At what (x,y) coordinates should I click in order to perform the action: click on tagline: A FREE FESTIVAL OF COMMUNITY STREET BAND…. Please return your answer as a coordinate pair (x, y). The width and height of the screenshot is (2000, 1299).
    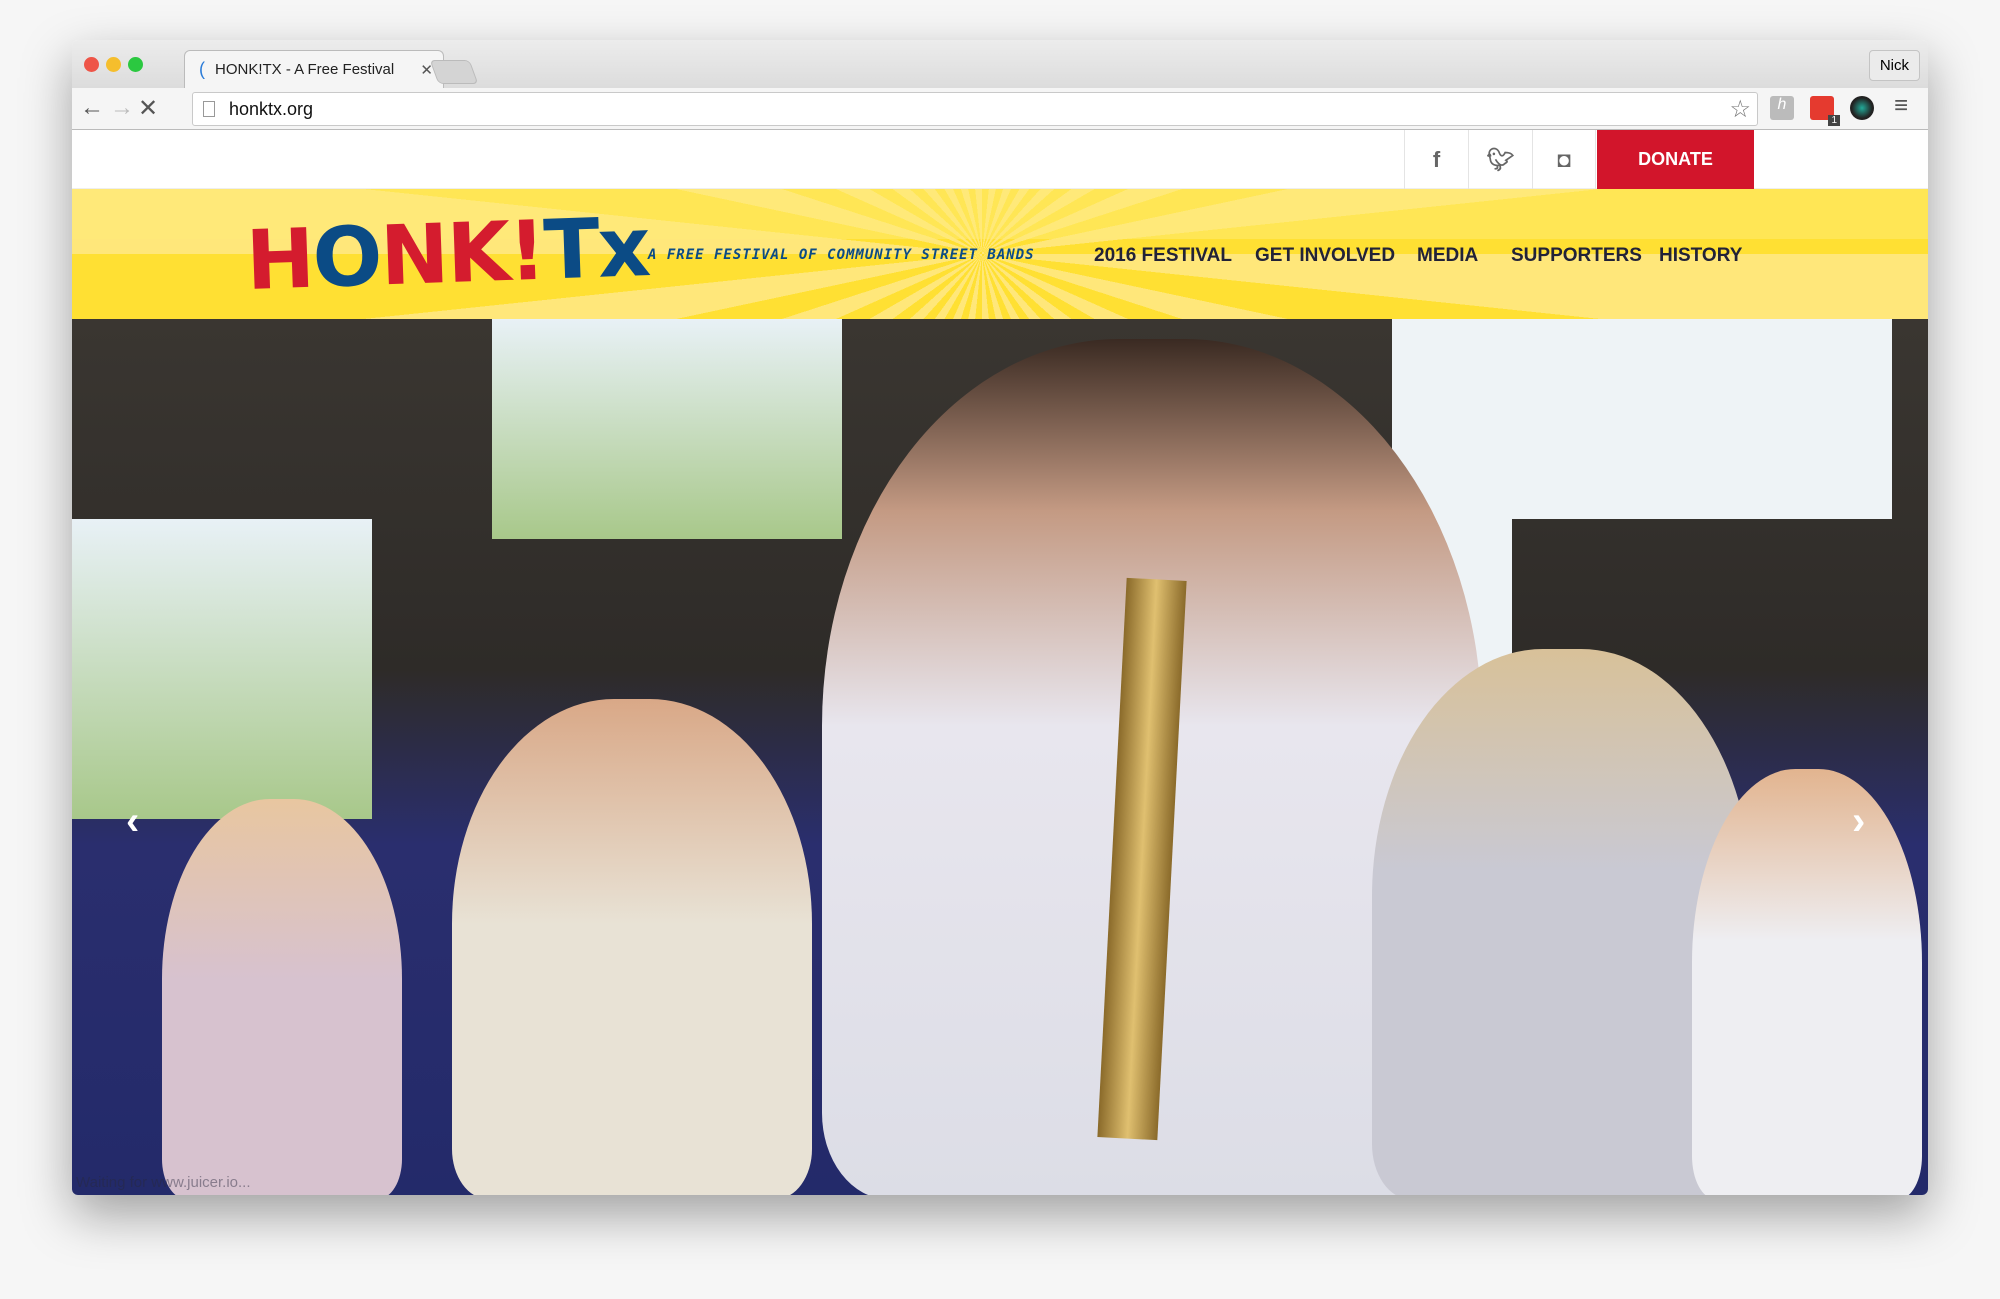
    Looking at the image, I should click on (841, 255).